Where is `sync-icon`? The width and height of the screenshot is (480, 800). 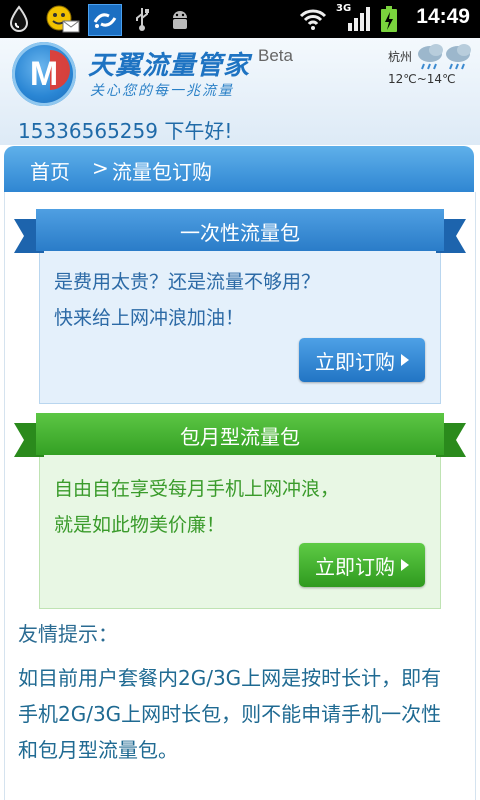
sync-icon is located at coordinates (105, 20).